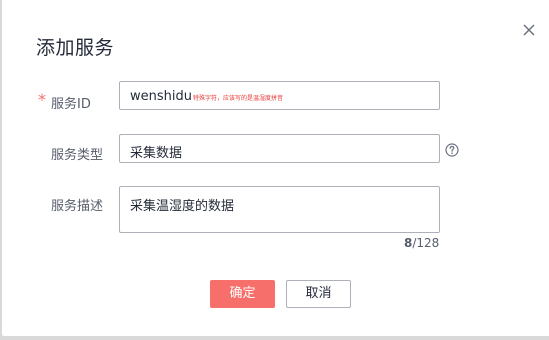 The height and width of the screenshot is (340, 549). Describe the element at coordinates (77, 206) in the screenshot. I see `service-desc-label: 服务描述` at that location.